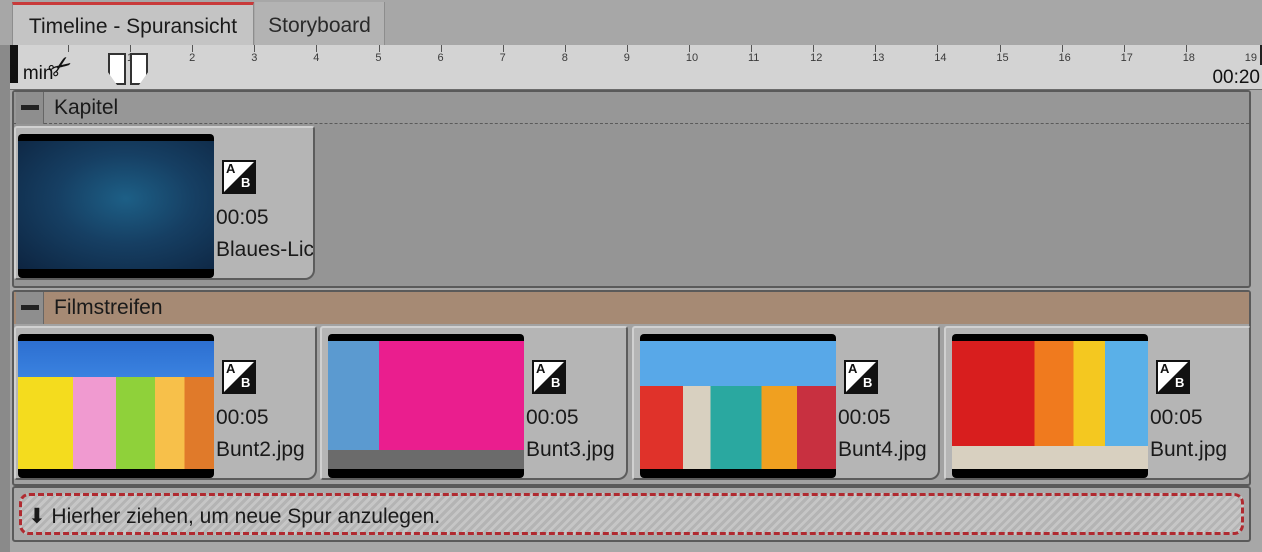  What do you see at coordinates (816, 58) in the screenshot?
I see `ruler-tick-label: 12` at bounding box center [816, 58].